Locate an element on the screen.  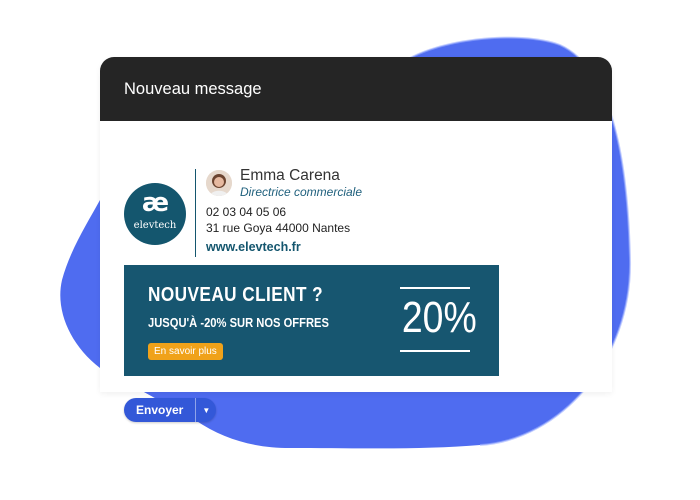
signature-website-link: www.elevtech.fr is located at coordinates (253, 247).